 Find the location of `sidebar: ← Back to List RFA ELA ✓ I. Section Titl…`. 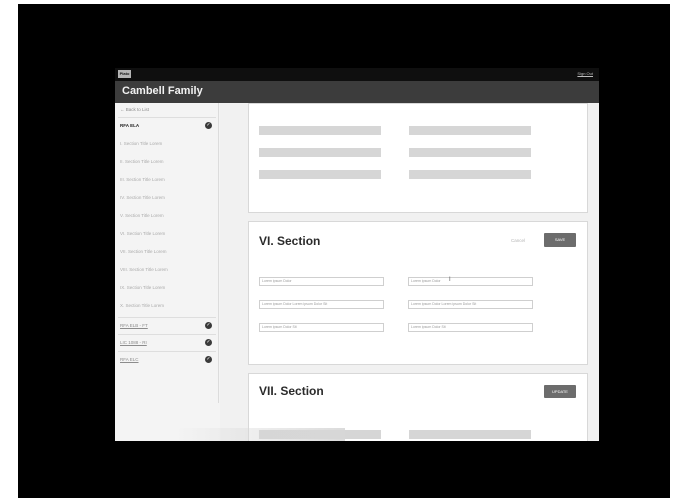

sidebar: ← Back to List RFA ELA ✓ I. Section Titl… is located at coordinates (167, 272).